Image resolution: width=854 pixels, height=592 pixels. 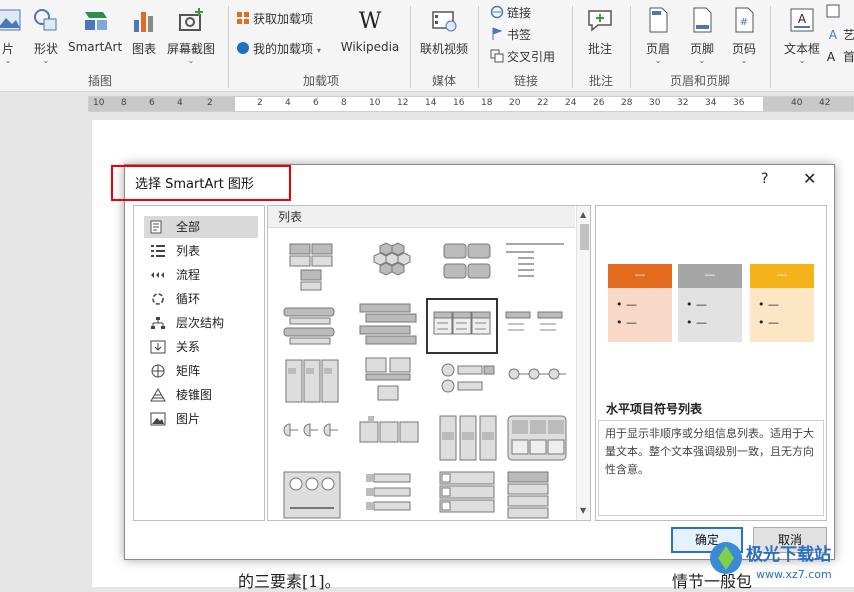 What do you see at coordinates (443, 49) in the screenshot?
I see `ribbon-label: 联机视频` at bounding box center [443, 49].